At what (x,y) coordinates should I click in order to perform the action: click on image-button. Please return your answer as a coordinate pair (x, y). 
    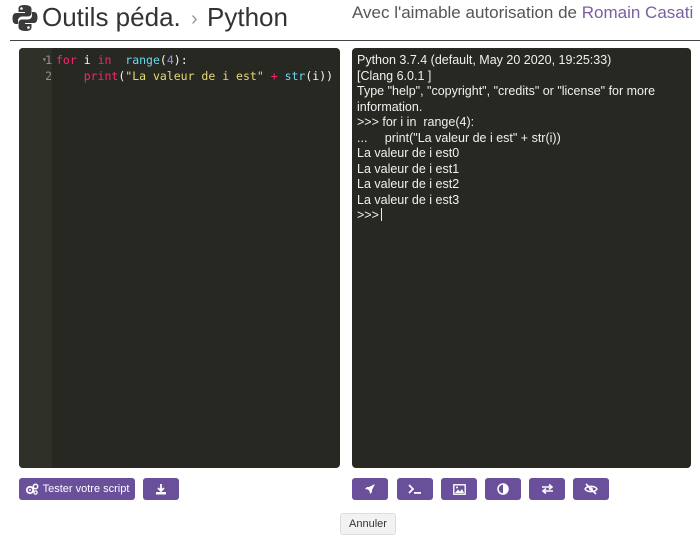
    Looking at the image, I should click on (459, 489).